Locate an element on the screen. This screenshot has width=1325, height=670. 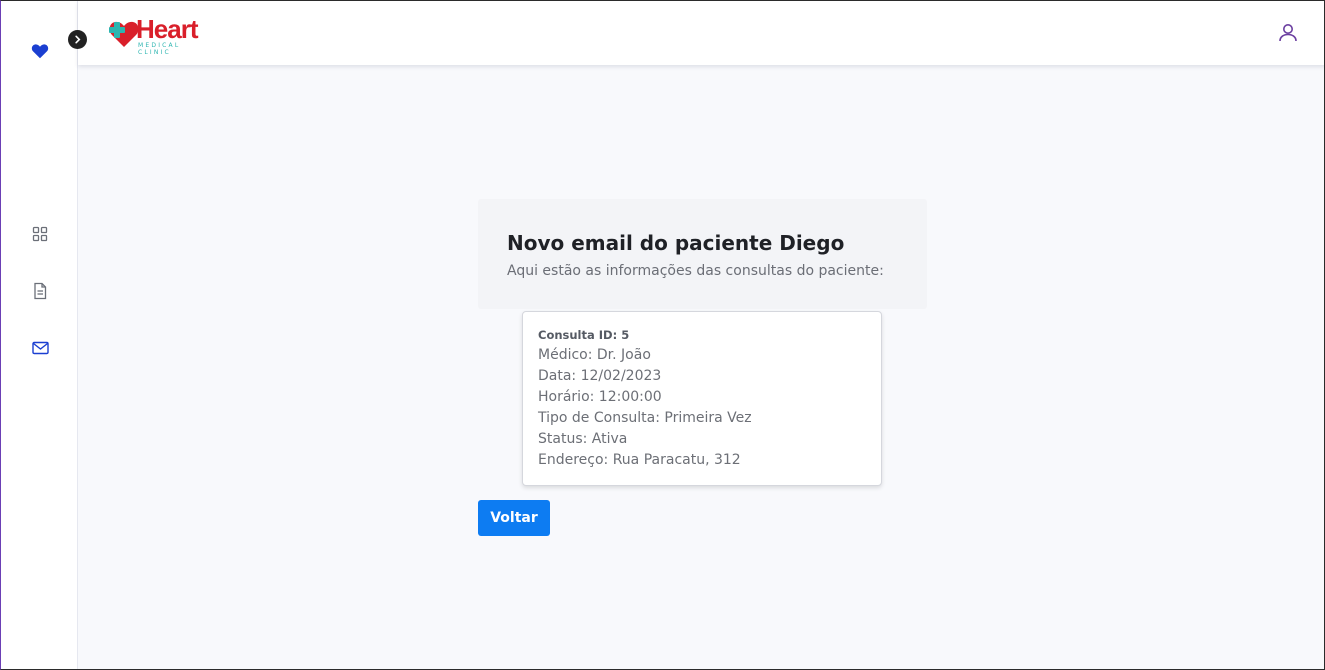
top-header: Heart MEDICAL CLINIC is located at coordinates (701, 33).